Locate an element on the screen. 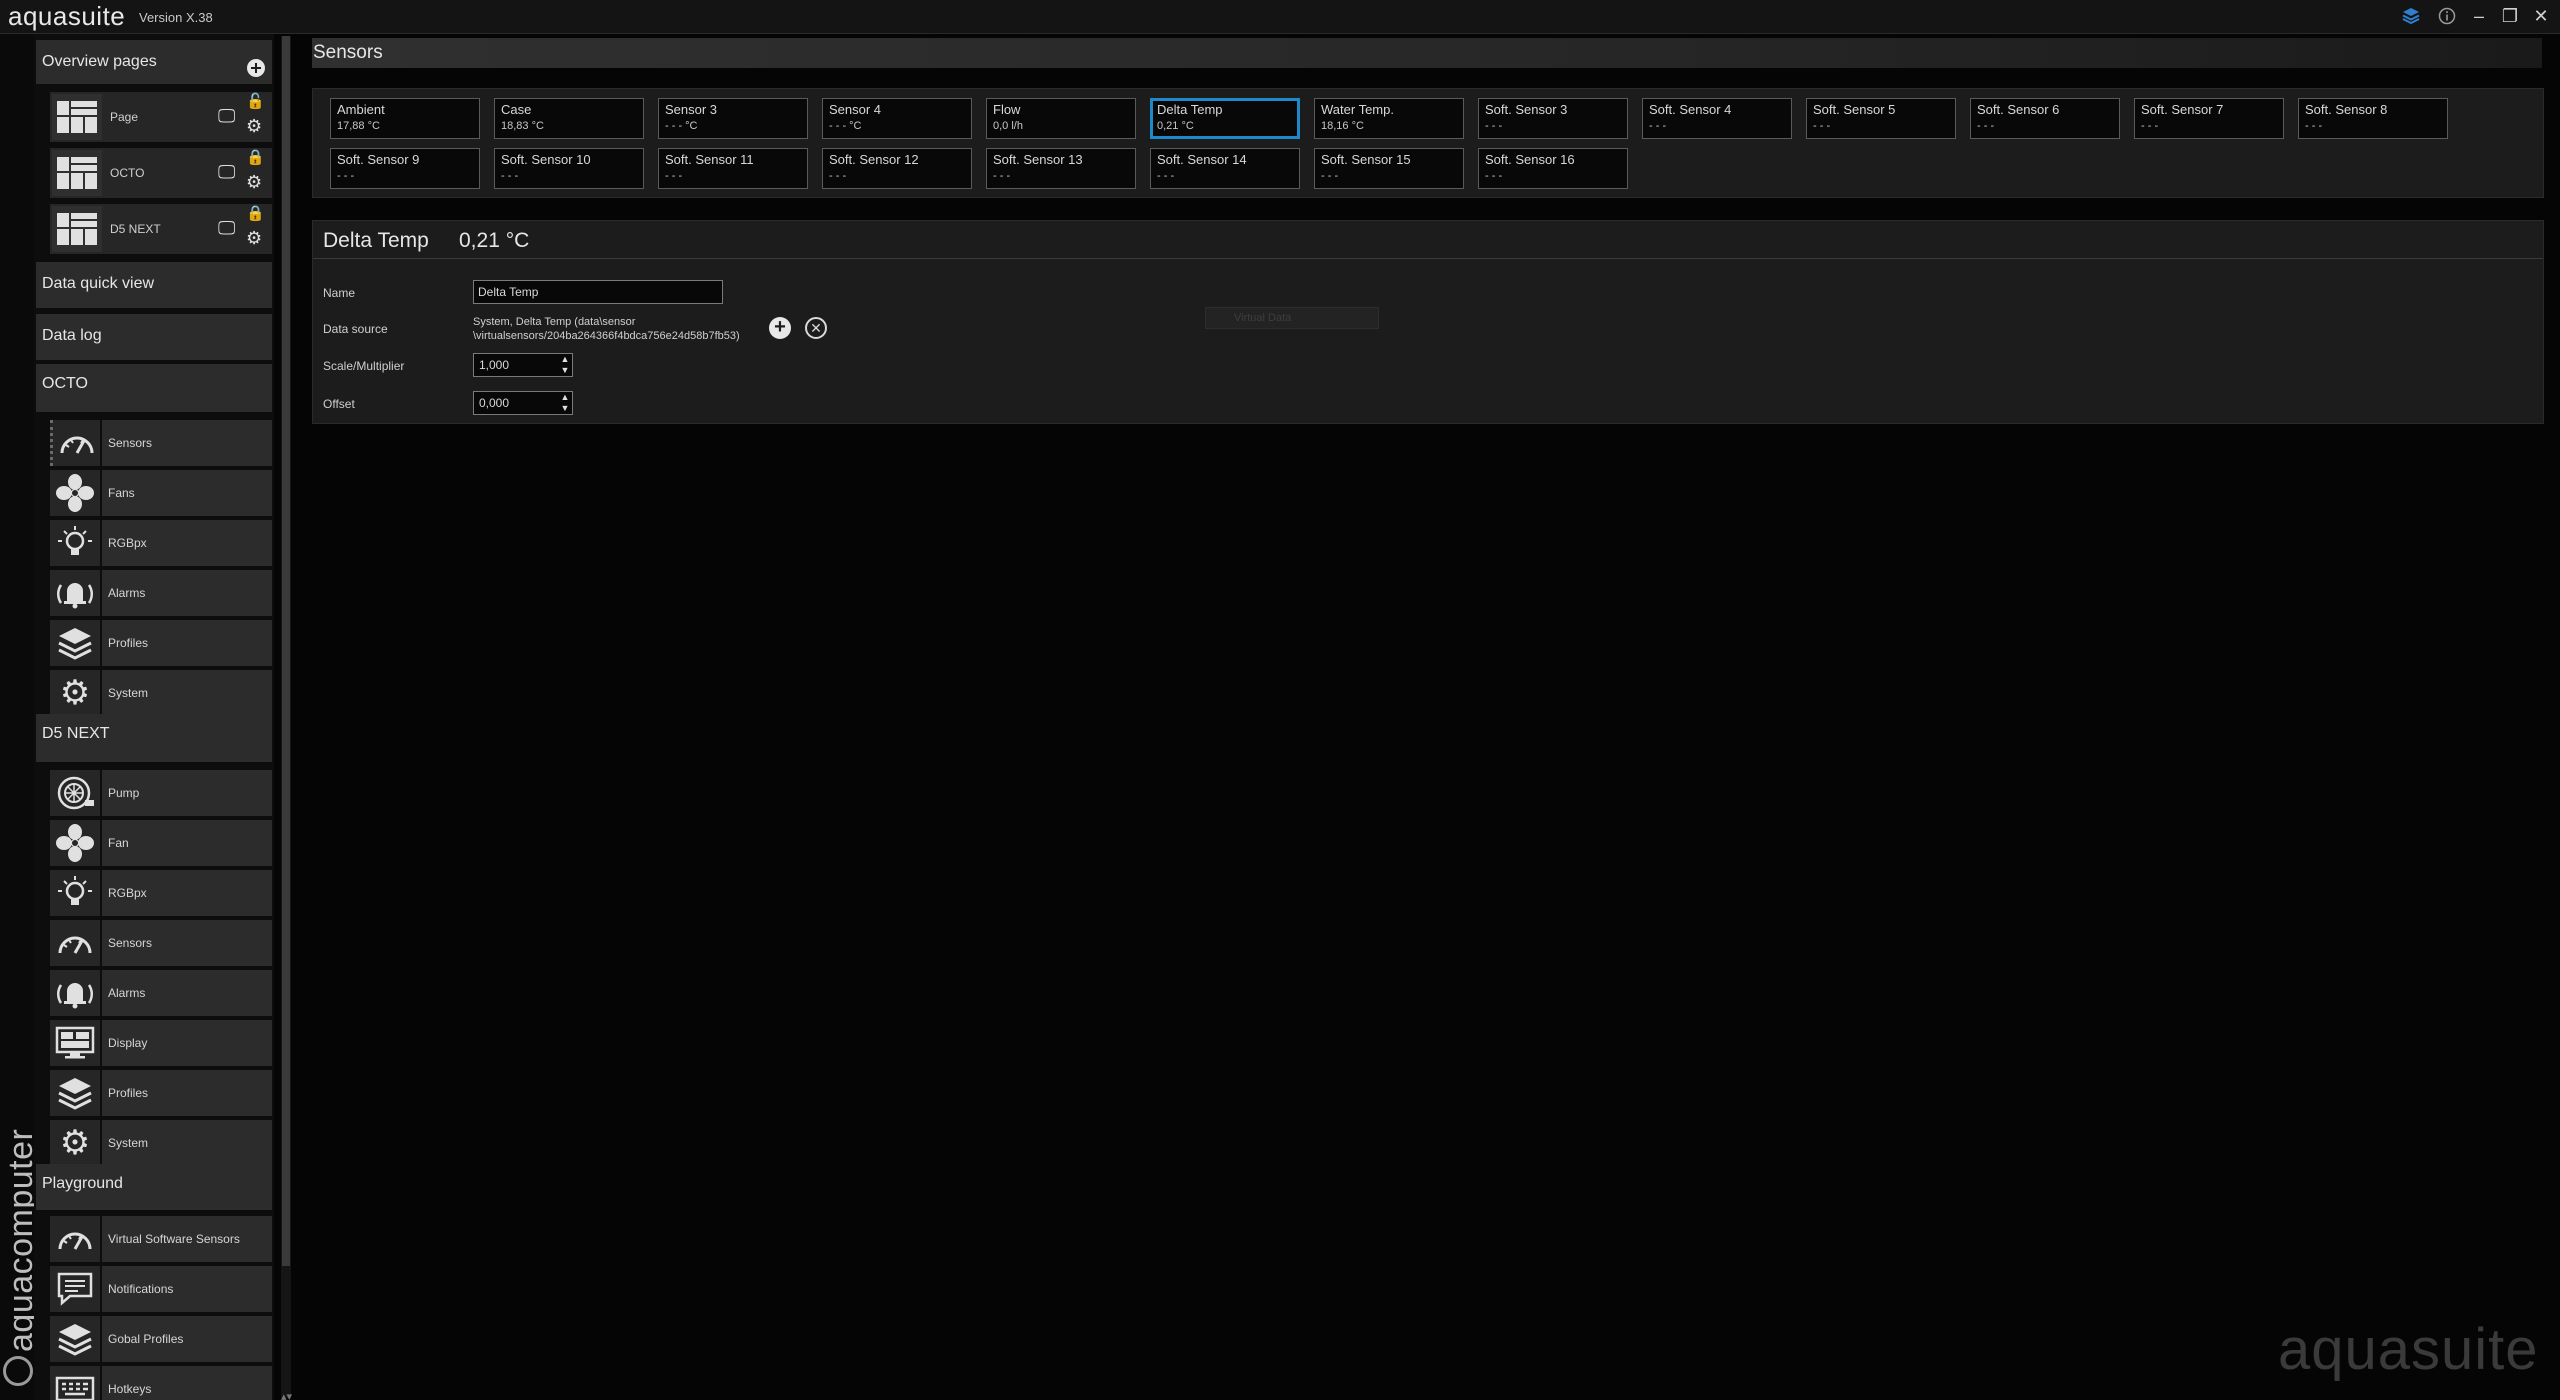  unlocked-icon: 🔓 is located at coordinates (255, 101).